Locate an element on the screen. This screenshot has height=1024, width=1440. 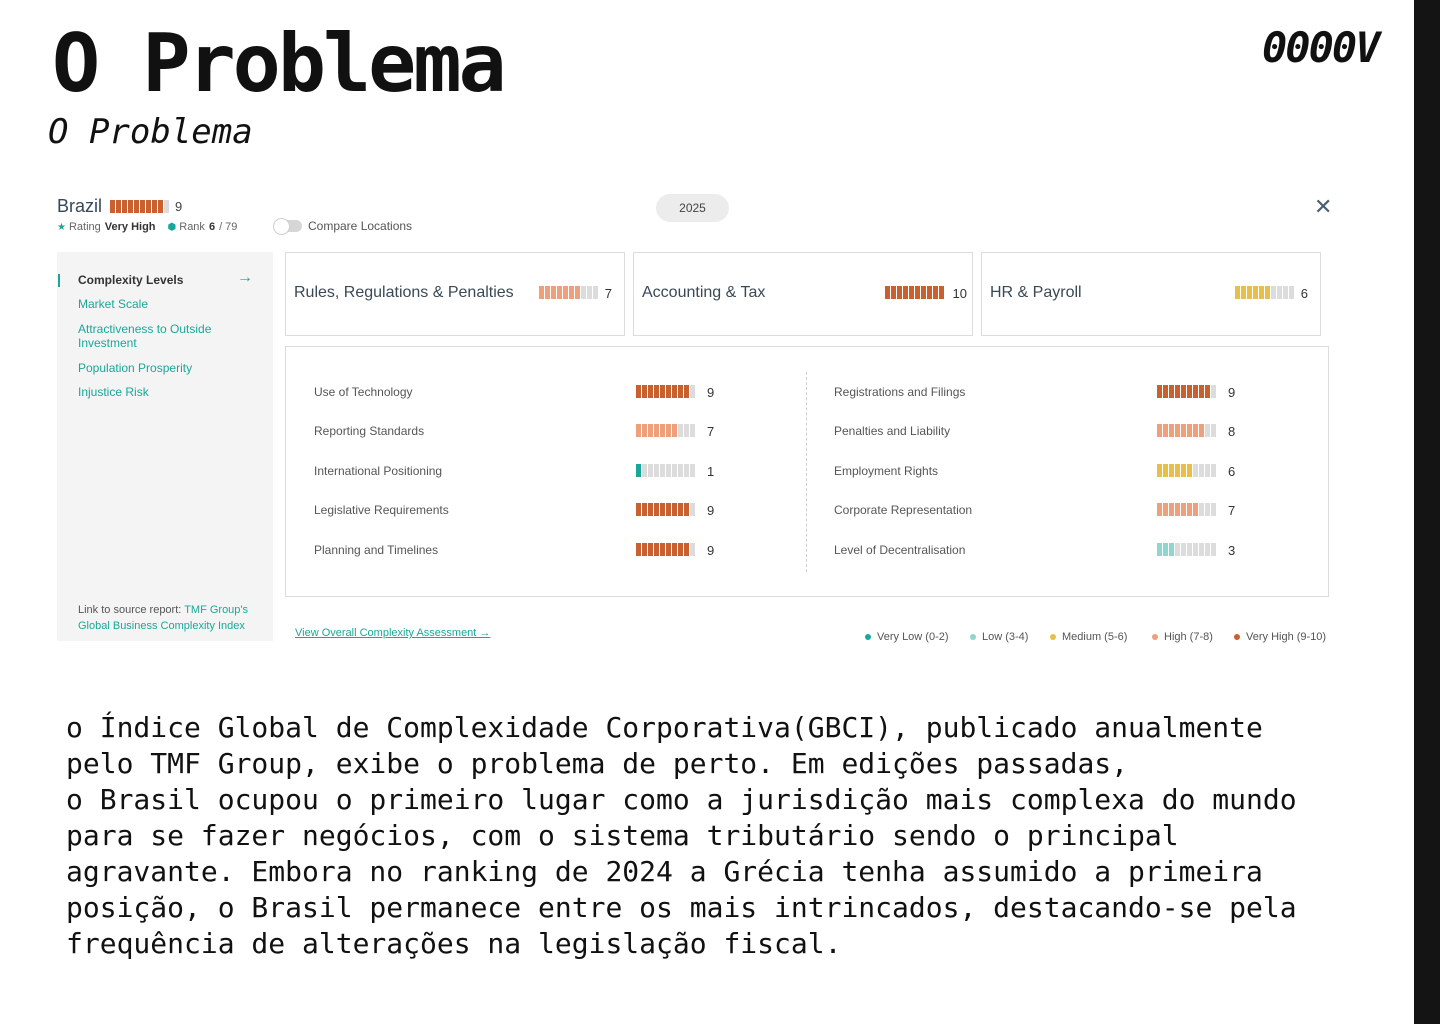
slide-title: O Problema is located at coordinates (279, 63).